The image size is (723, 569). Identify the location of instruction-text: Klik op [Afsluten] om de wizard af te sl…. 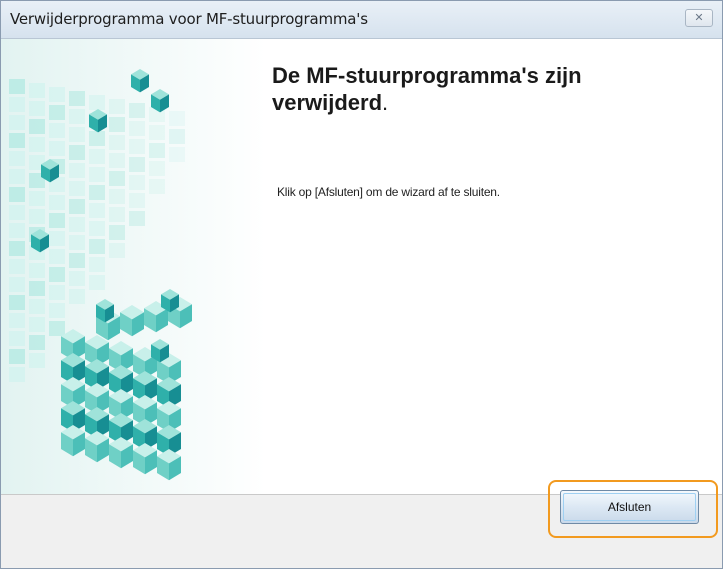
(388, 192).